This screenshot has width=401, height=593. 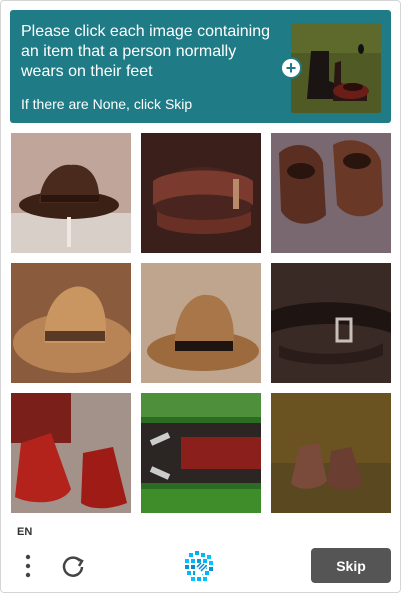 I want to click on prompt-subtext: If there are None, click Skip, so click(x=107, y=104).